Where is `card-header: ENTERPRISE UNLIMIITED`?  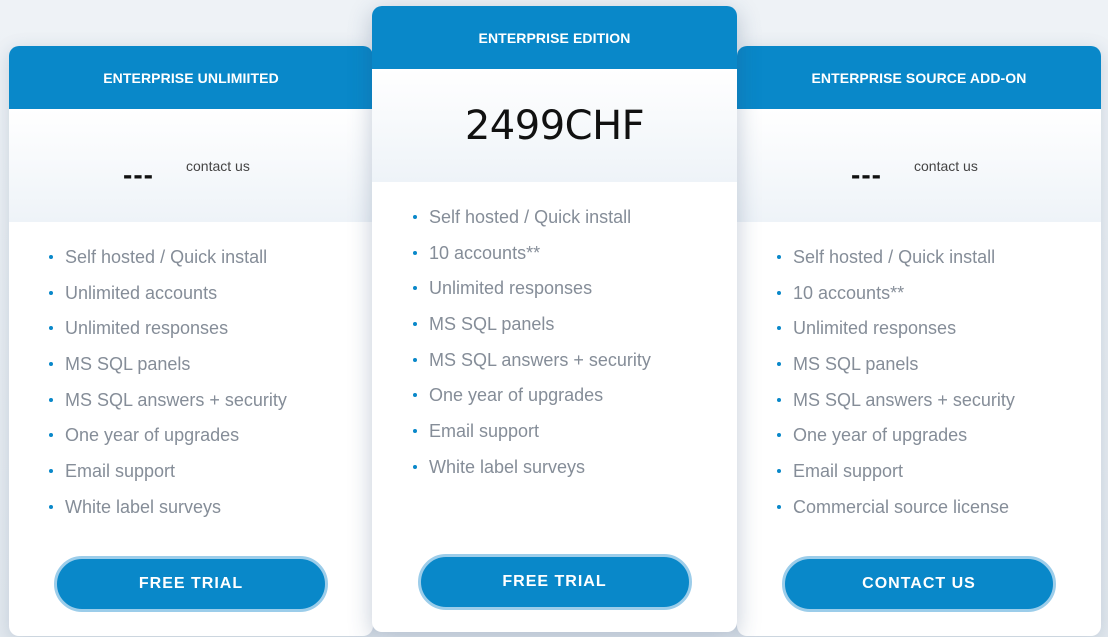
card-header: ENTERPRISE UNLIMIITED is located at coordinates (191, 82).